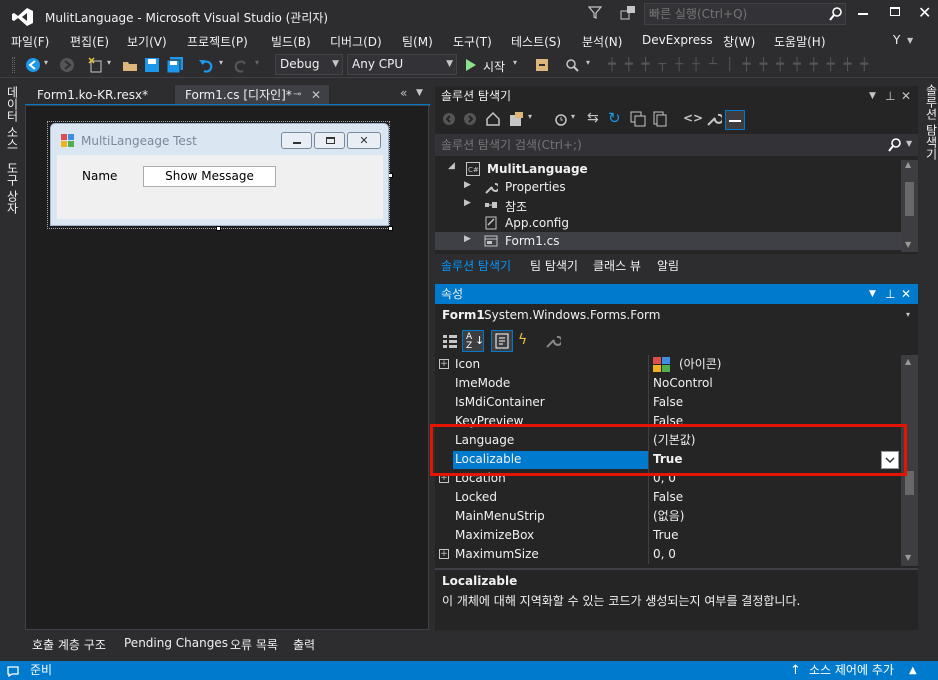 The height and width of the screenshot is (680, 938). I want to click on property-row-imemode: ImeMode NoControl, so click(667, 383).